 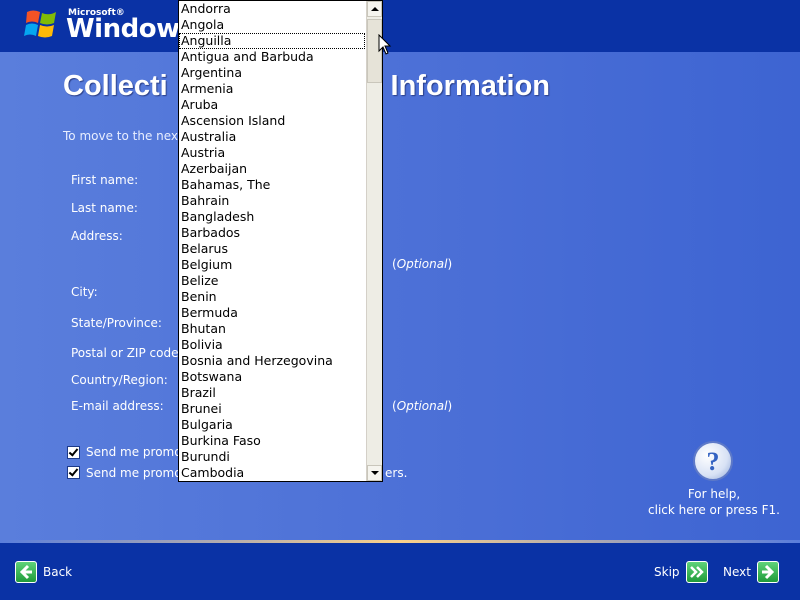 What do you see at coordinates (272, 441) in the screenshot?
I see `country-option: Burkina Faso` at bounding box center [272, 441].